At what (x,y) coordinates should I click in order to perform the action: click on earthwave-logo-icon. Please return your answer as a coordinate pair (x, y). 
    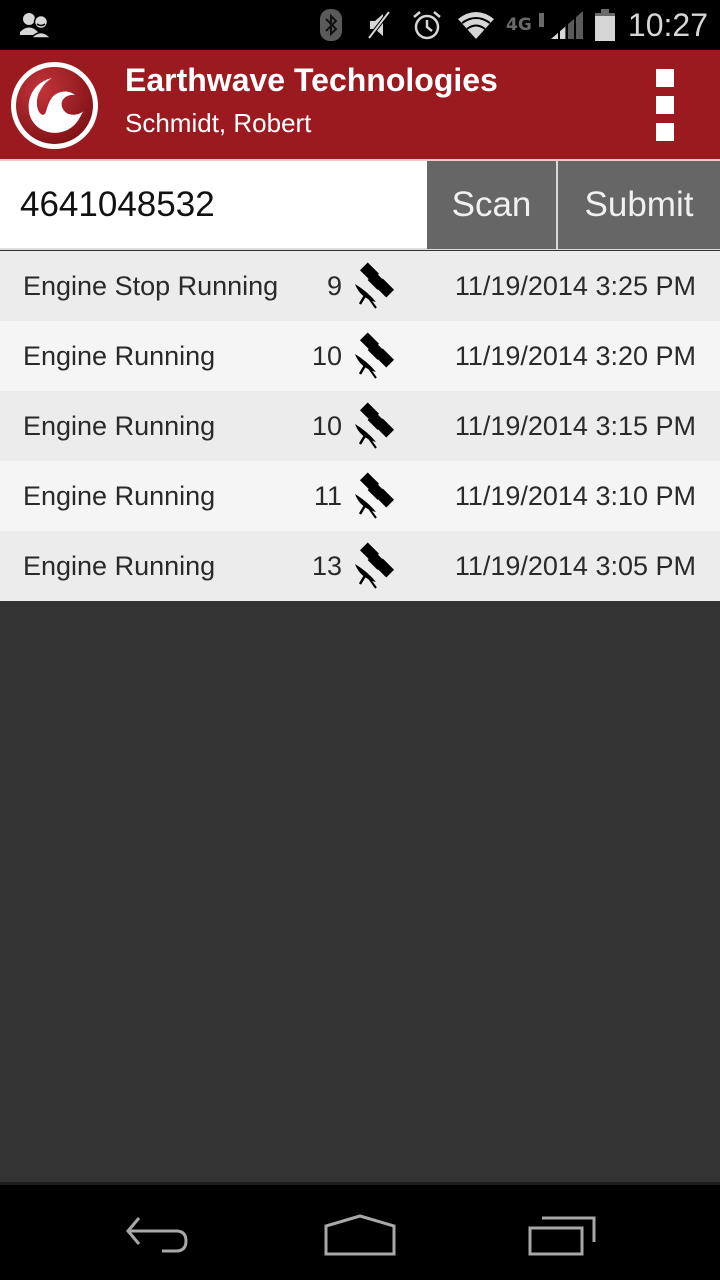
    Looking at the image, I should click on (54, 105).